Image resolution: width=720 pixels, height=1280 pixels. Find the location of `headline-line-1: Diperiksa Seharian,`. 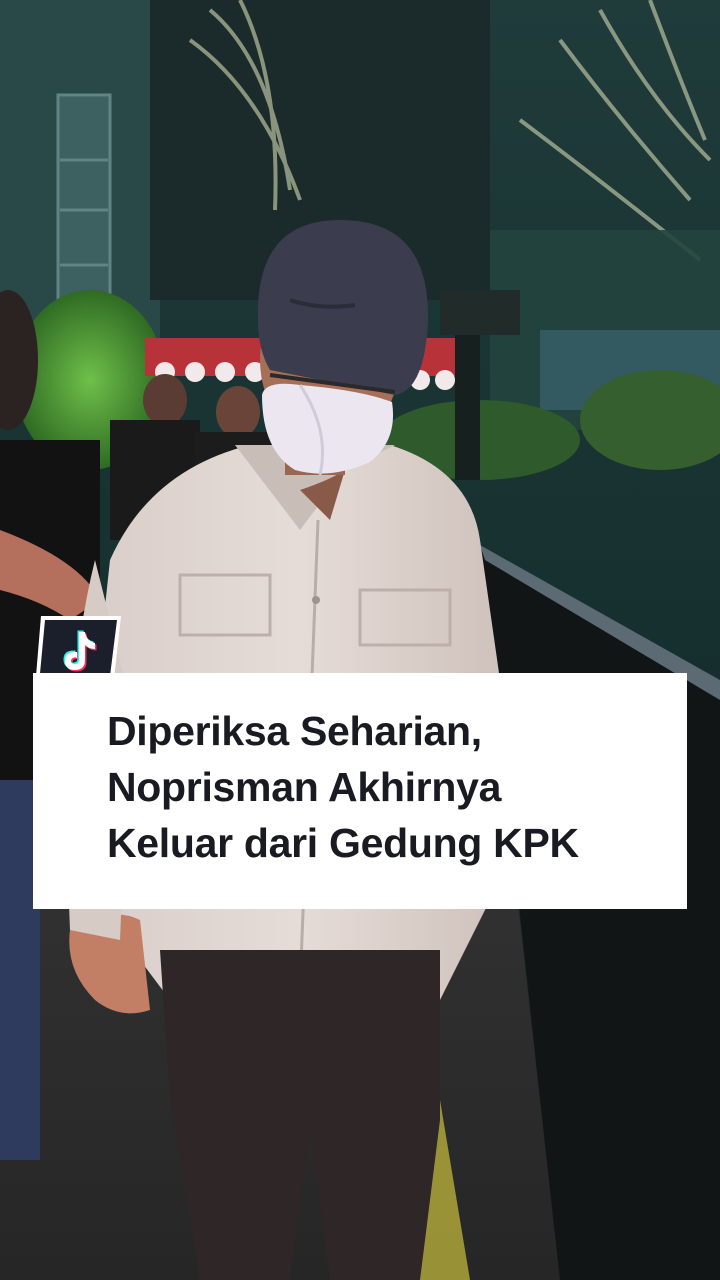

headline-line-1: Diperiksa Seharian, is located at coordinates (294, 731).